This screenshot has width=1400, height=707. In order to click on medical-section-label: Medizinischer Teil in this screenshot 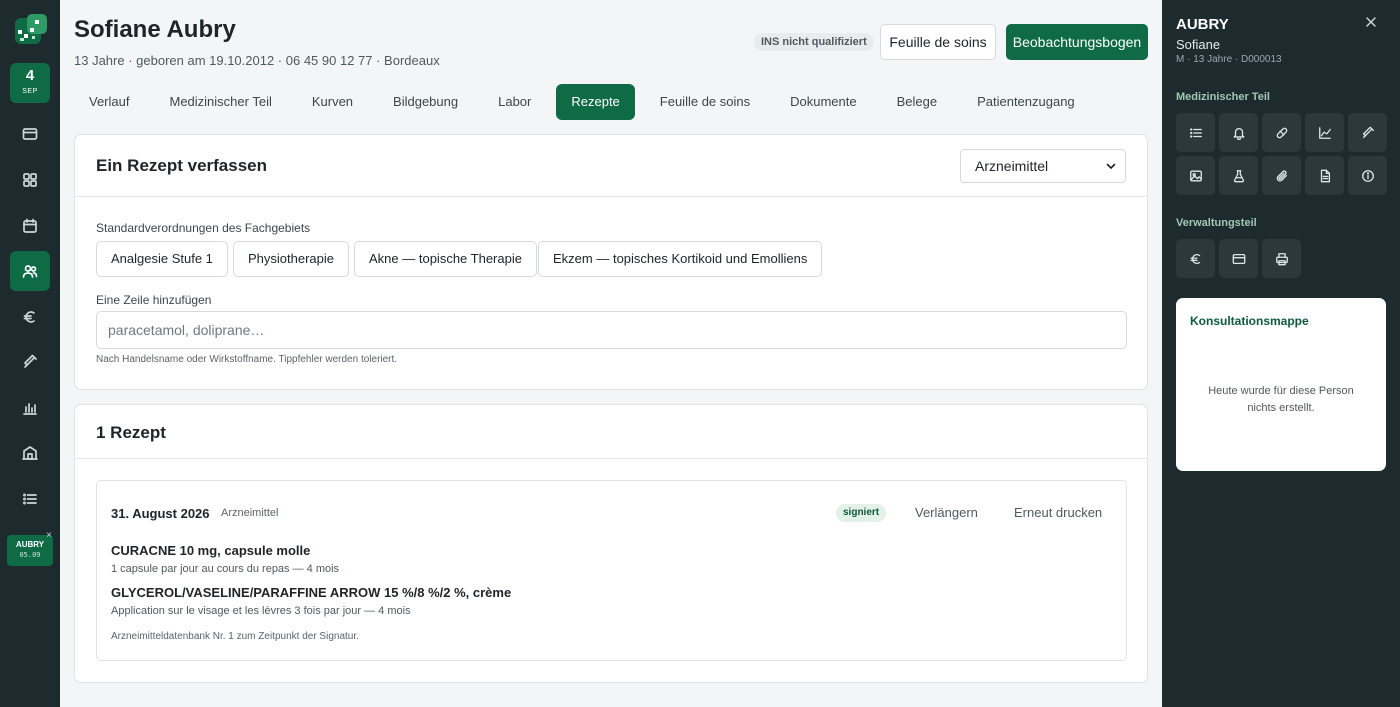, I will do `click(1223, 97)`.